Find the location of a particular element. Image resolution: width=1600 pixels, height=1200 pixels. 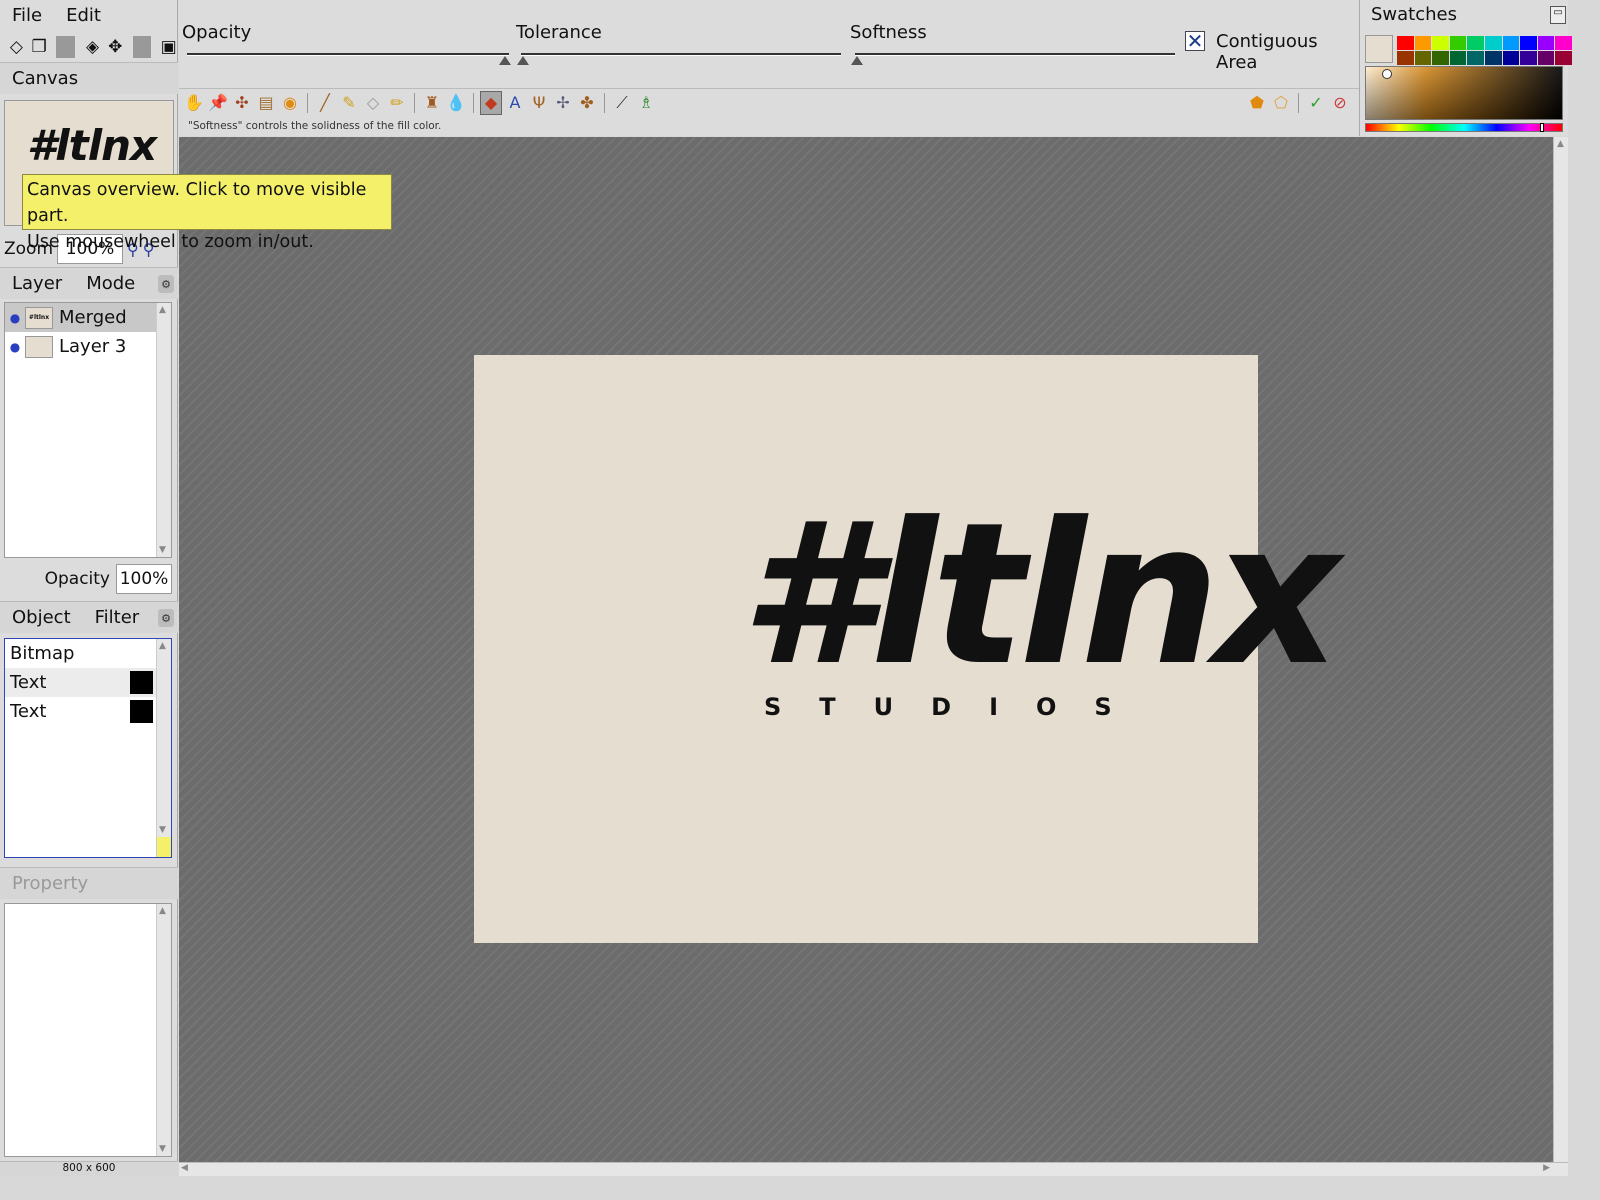

softness-slider-thumb is located at coordinates (857, 60).